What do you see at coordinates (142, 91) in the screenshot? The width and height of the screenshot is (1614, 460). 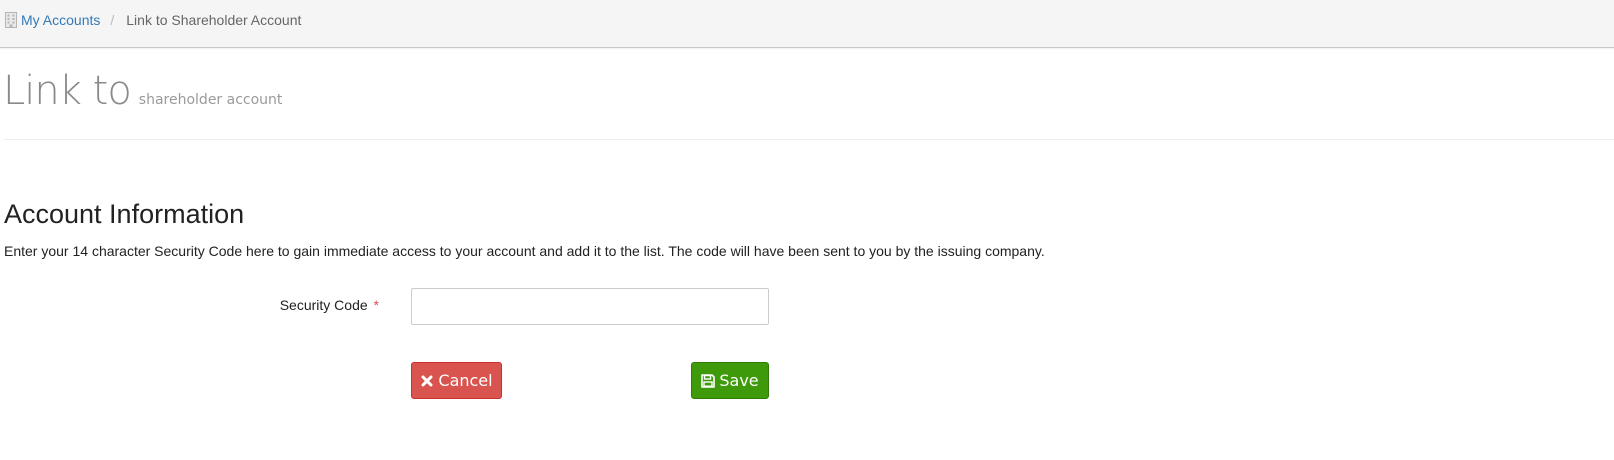 I see `page-header: Link to shareholder account` at bounding box center [142, 91].